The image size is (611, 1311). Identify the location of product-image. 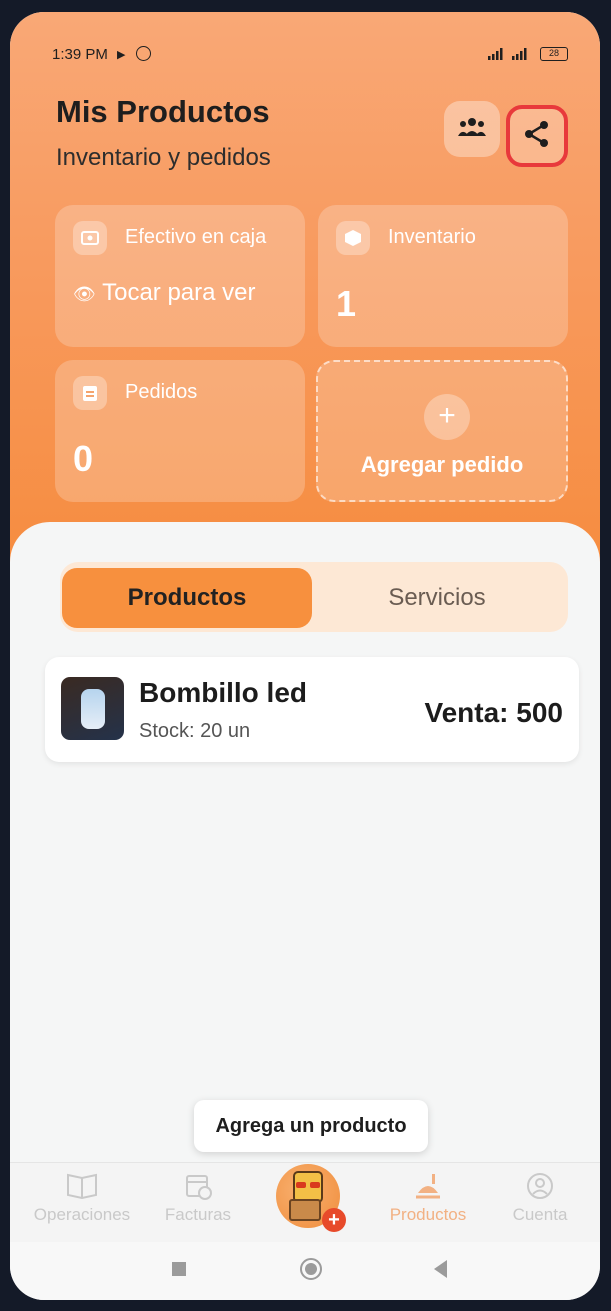
(92, 708).